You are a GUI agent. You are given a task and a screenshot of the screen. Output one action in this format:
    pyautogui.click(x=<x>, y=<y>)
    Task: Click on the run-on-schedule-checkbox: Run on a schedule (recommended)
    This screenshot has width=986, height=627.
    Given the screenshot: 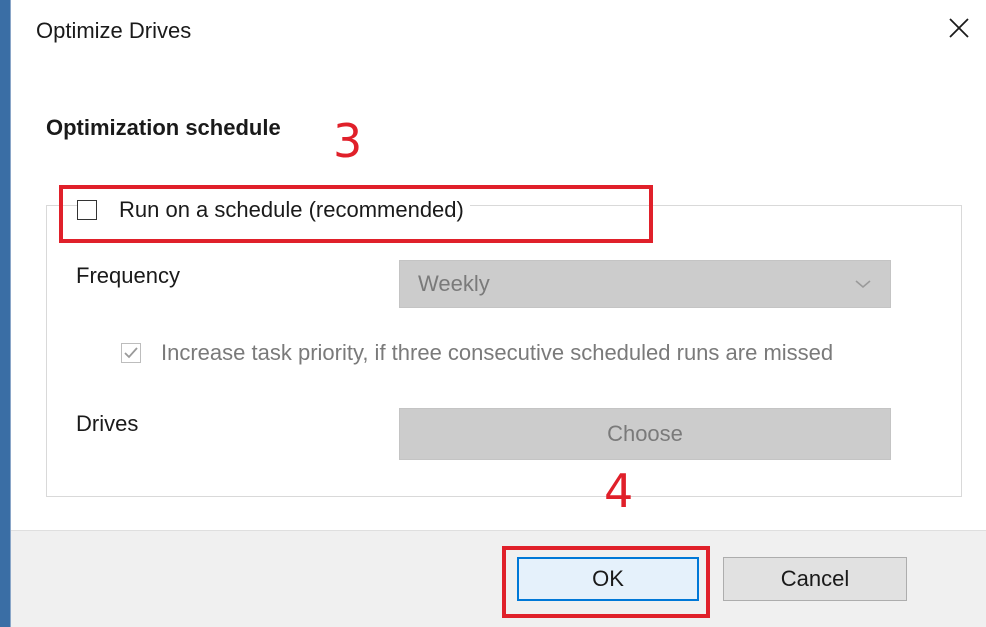 What is the action you would take?
    pyautogui.click(x=273, y=210)
    